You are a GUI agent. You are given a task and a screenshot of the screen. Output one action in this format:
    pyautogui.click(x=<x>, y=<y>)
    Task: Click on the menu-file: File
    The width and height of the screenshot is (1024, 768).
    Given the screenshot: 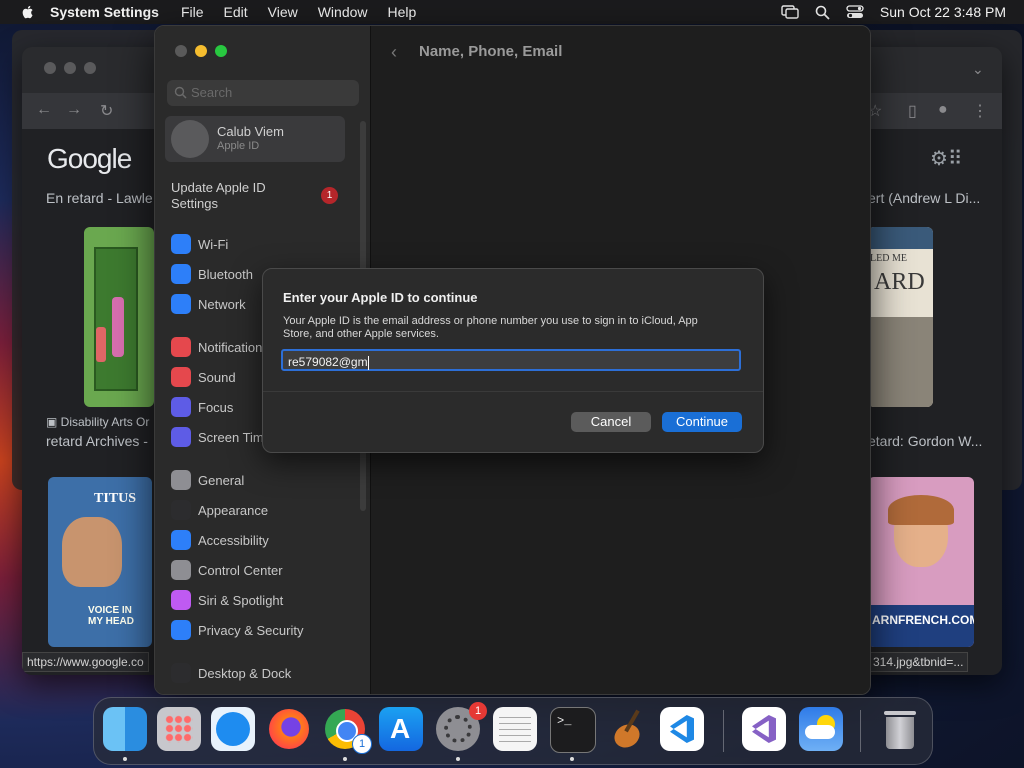 What is the action you would take?
    pyautogui.click(x=192, y=12)
    